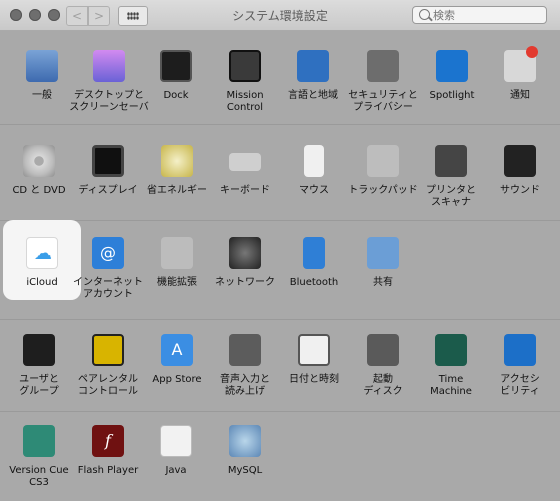  What do you see at coordinates (108, 161) in the screenshot?
I see `display-icon` at bounding box center [108, 161].